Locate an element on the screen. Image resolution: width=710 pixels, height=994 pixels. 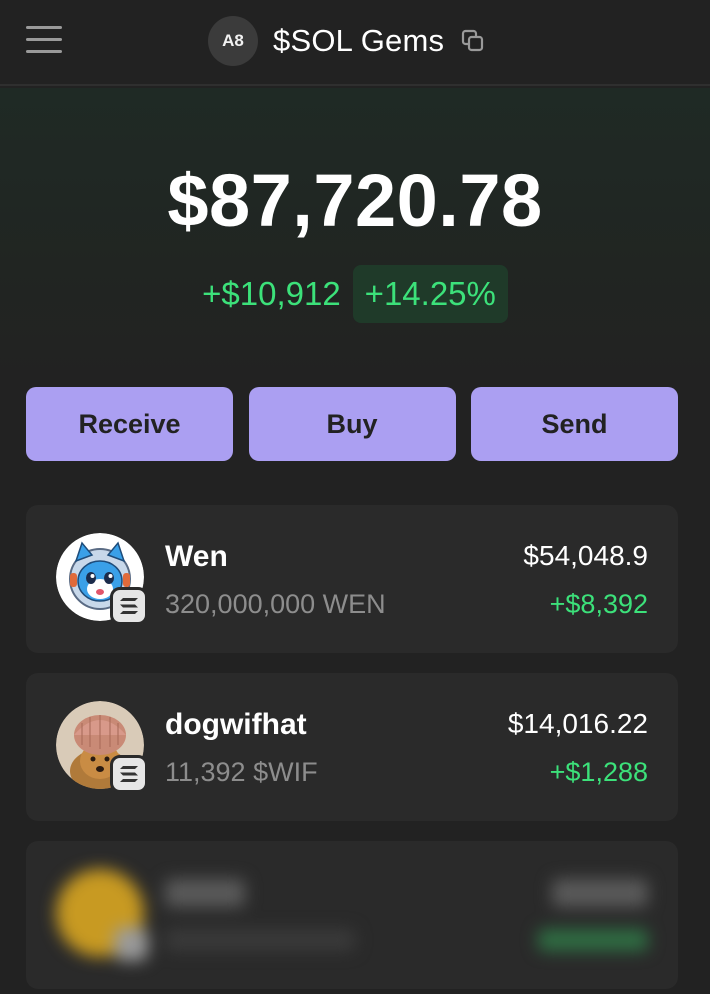
action-buttons: Receive Buy Send is located at coordinates (352, 424).